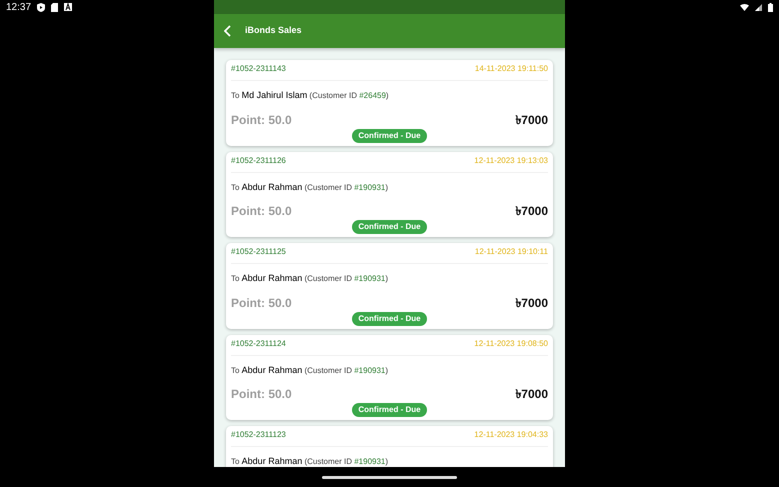  What do you see at coordinates (511, 252) in the screenshot?
I see `order-date: 12-11-2023 19:10:11` at bounding box center [511, 252].